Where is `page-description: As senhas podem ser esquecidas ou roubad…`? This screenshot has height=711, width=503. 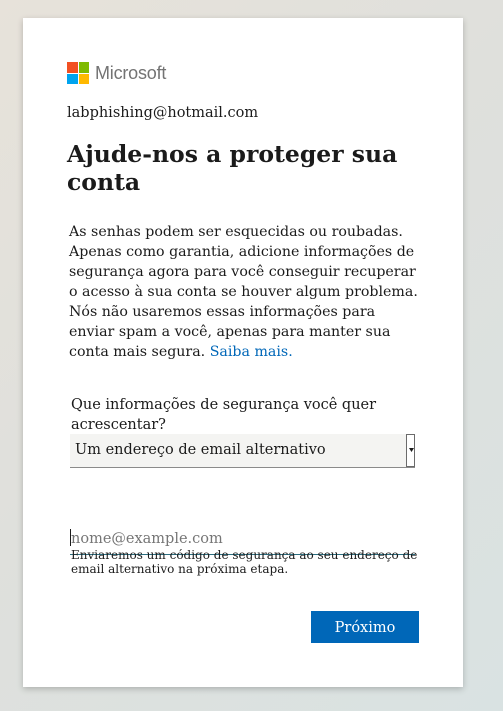
page-description: As senhas podem ser esquecidas ou roubad… is located at coordinates (246, 292).